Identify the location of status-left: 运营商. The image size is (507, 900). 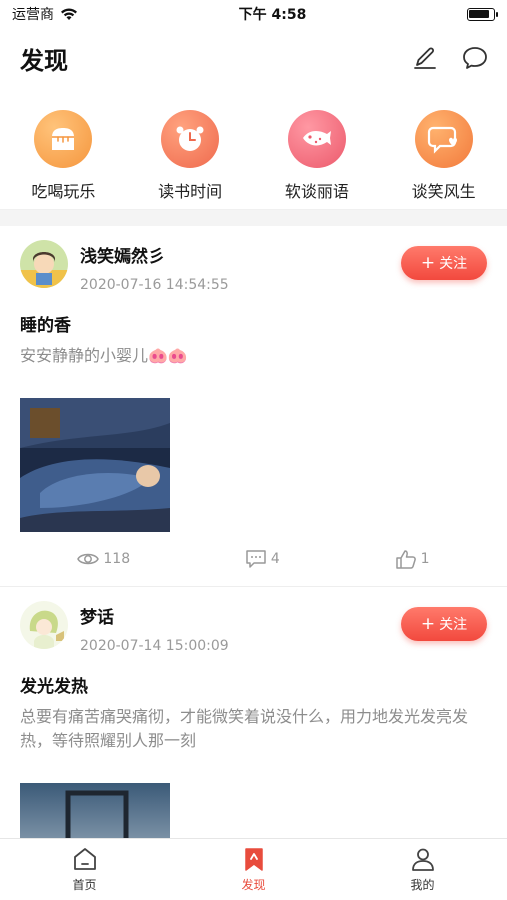
(45, 14).